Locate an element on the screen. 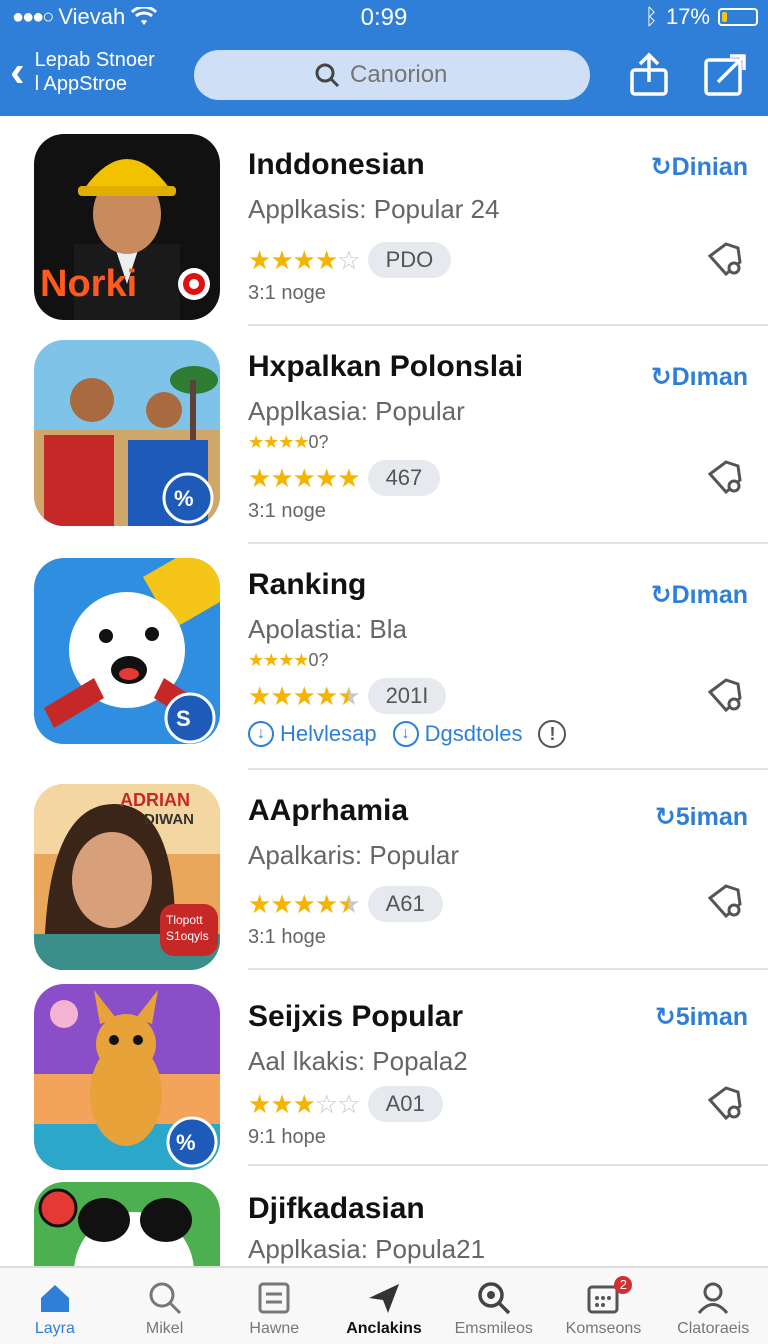 The height and width of the screenshot is (1344, 768). app4-artwork: ADRIAN DIWAN Tlopott S1oqyls is located at coordinates (127, 877).